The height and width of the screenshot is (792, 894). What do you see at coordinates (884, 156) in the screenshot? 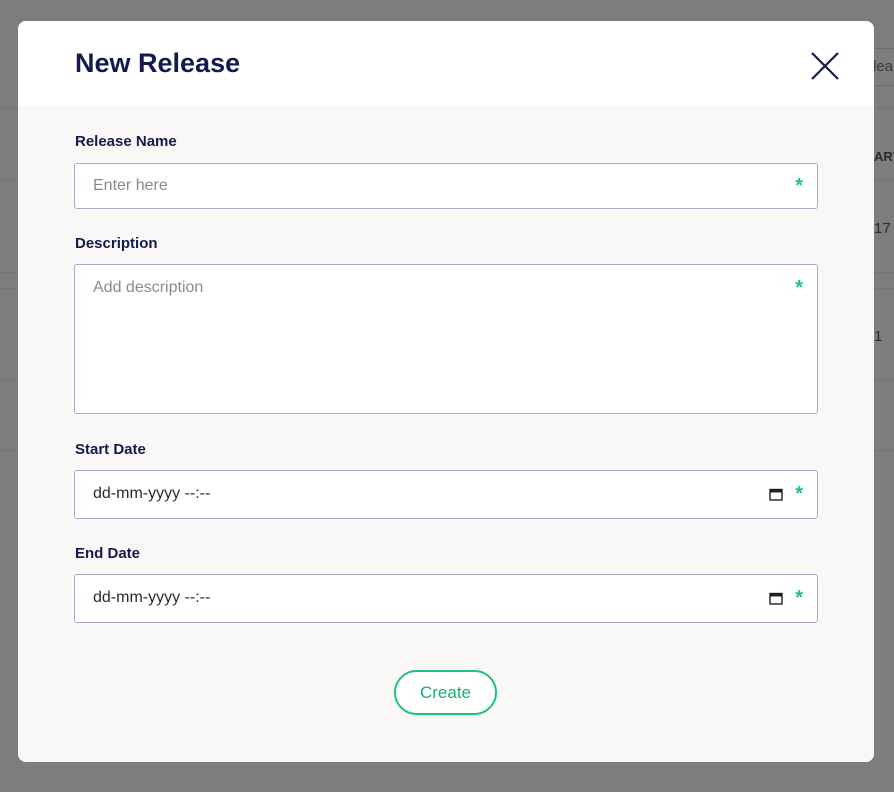
I see `background-column-header: ART` at bounding box center [884, 156].